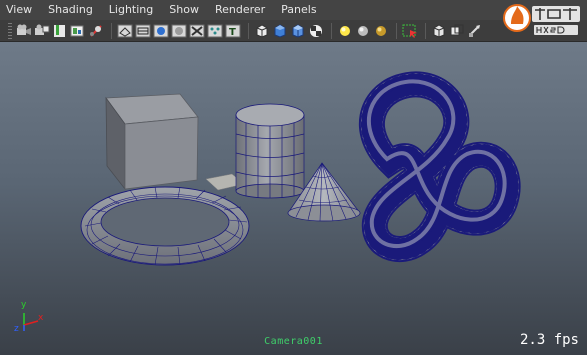  I want to click on cylinder-object, so click(270, 151).